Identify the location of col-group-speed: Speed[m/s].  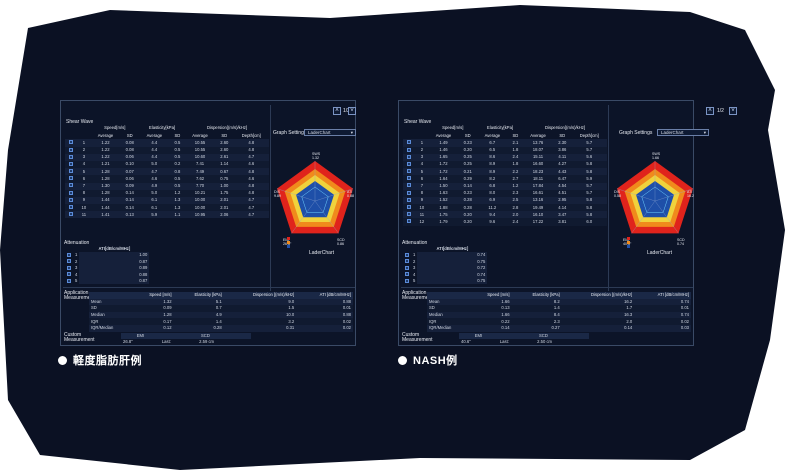
(453, 128).